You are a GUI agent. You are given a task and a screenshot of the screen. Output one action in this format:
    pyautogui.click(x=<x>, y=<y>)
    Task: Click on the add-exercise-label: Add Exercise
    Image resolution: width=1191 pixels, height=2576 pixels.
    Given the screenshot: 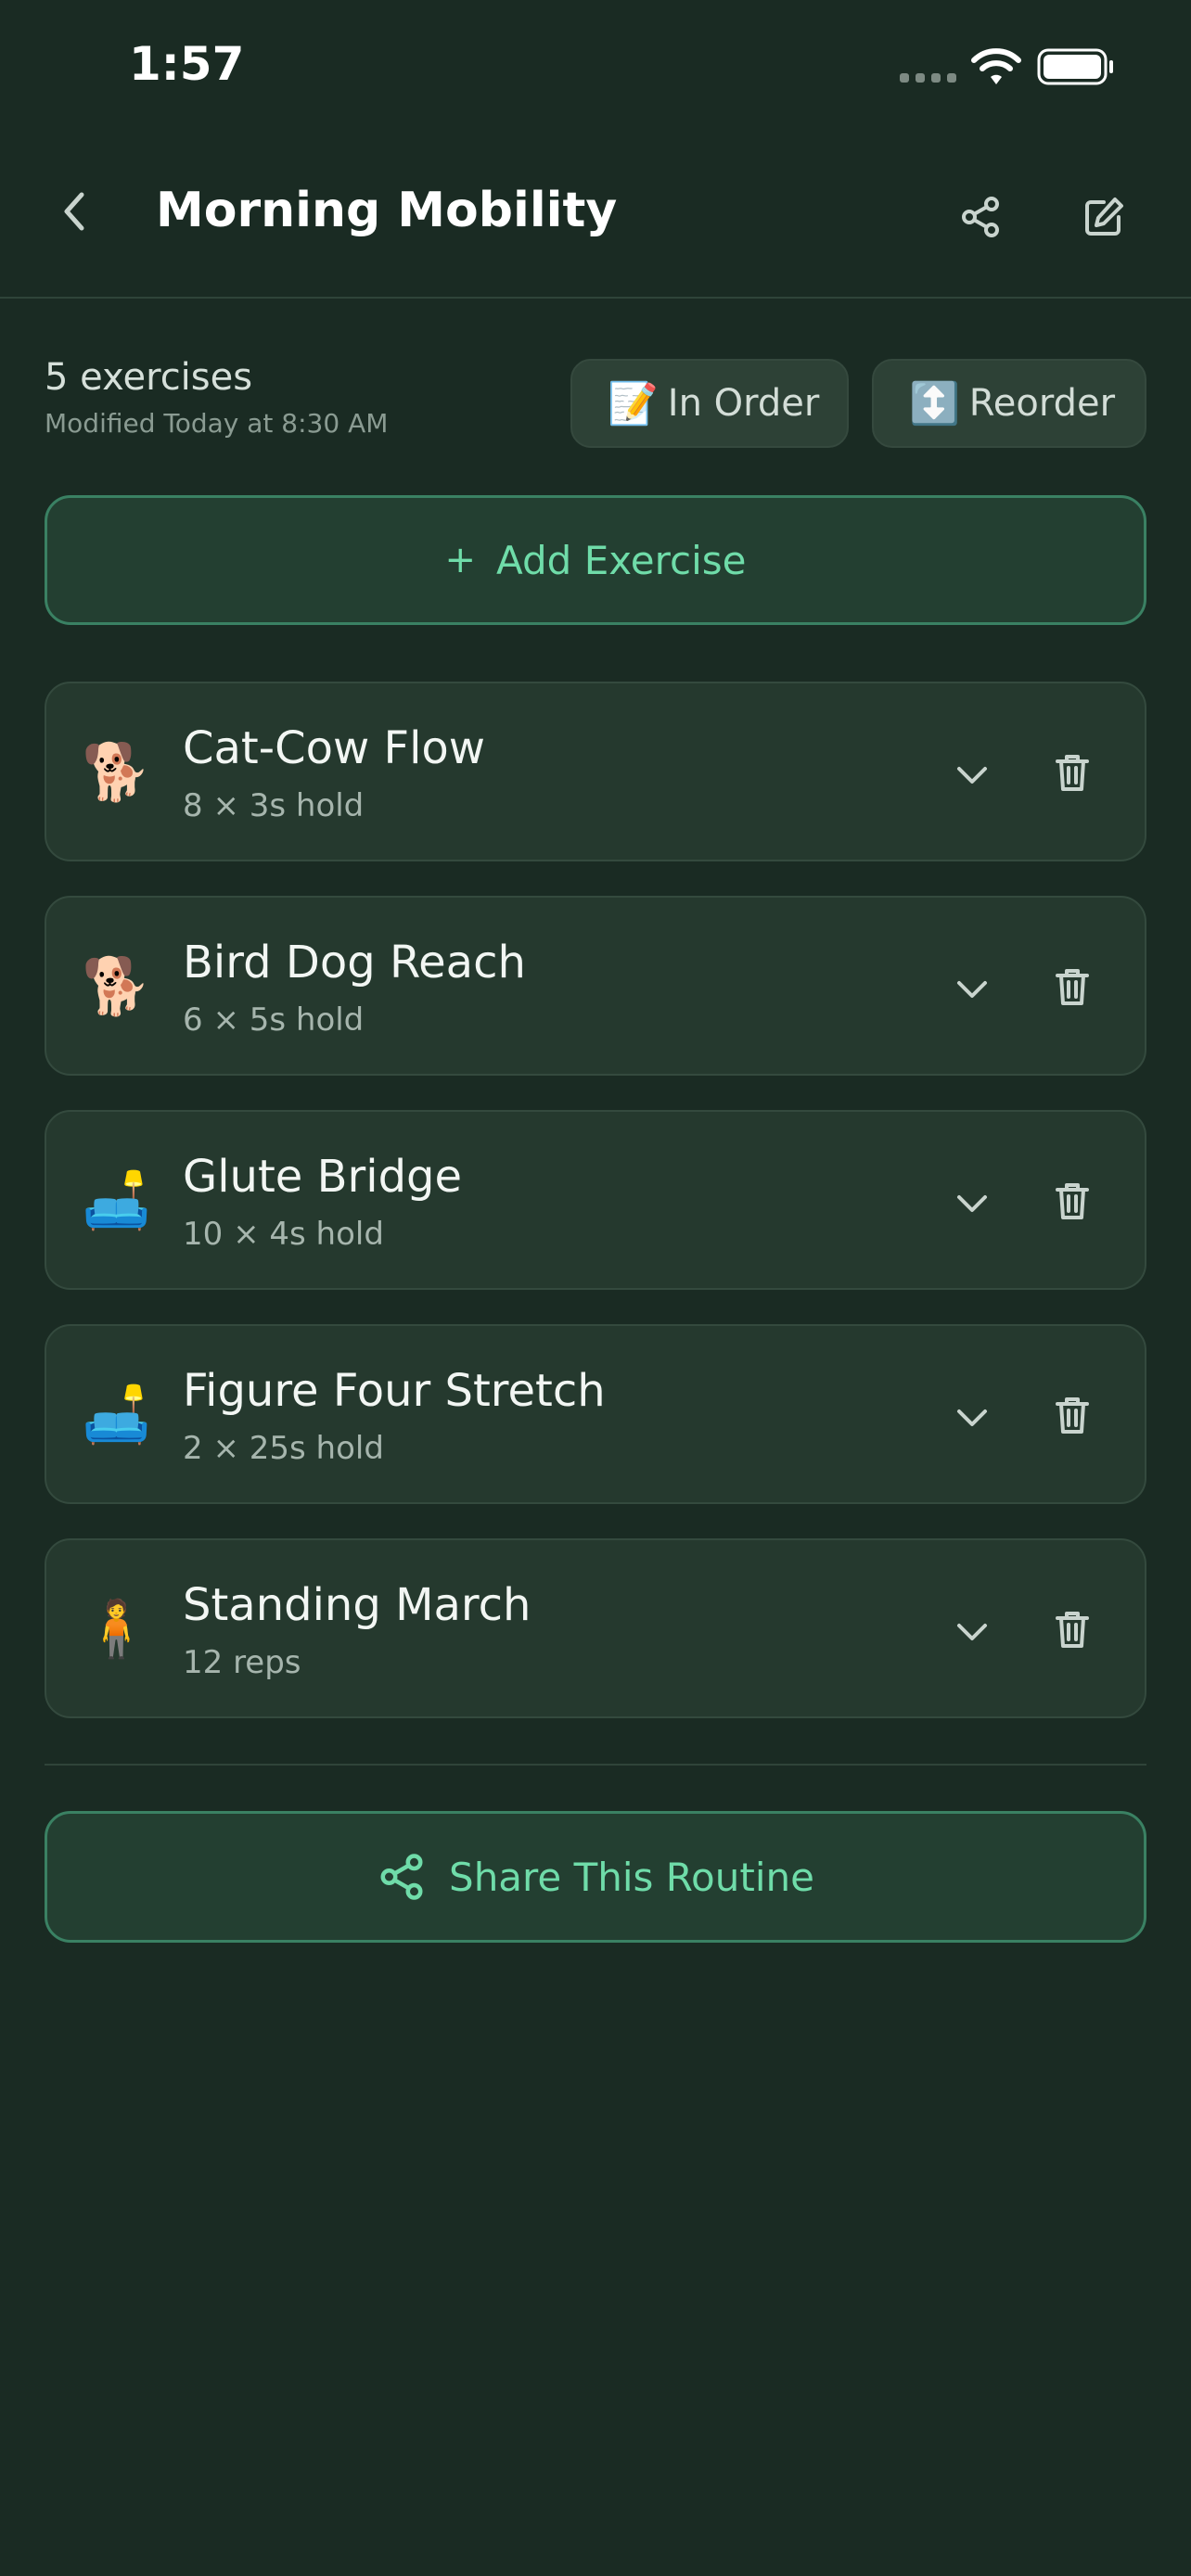 What is the action you would take?
    pyautogui.click(x=621, y=560)
    